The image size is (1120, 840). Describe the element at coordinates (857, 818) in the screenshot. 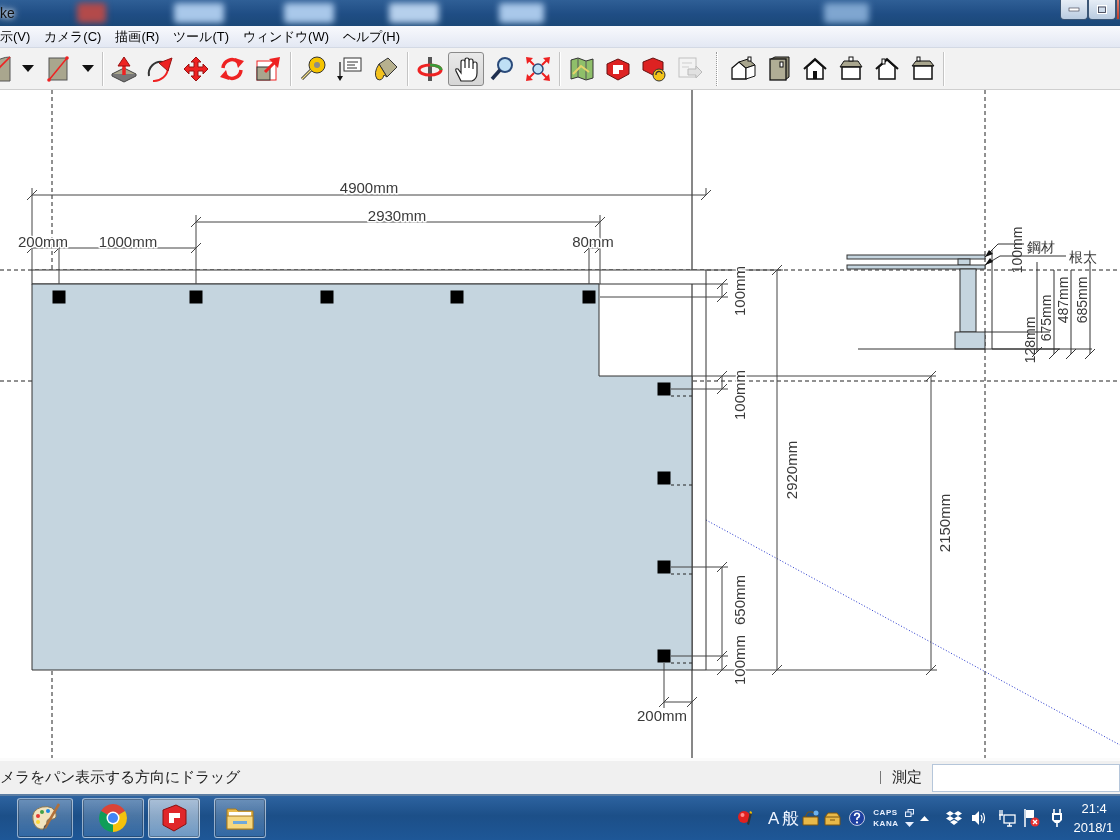

I see `help-icon` at that location.